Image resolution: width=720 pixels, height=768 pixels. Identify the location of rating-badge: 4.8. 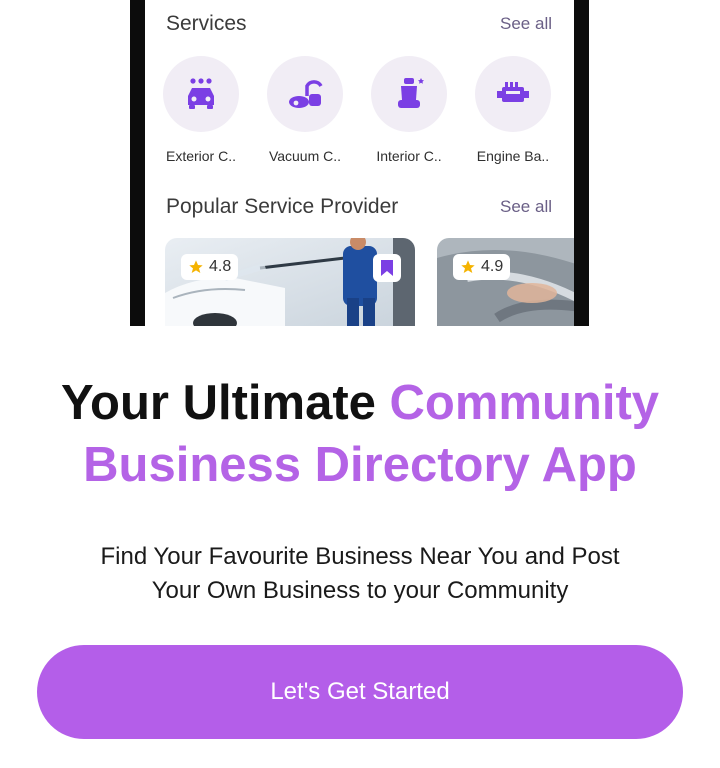
(210, 267).